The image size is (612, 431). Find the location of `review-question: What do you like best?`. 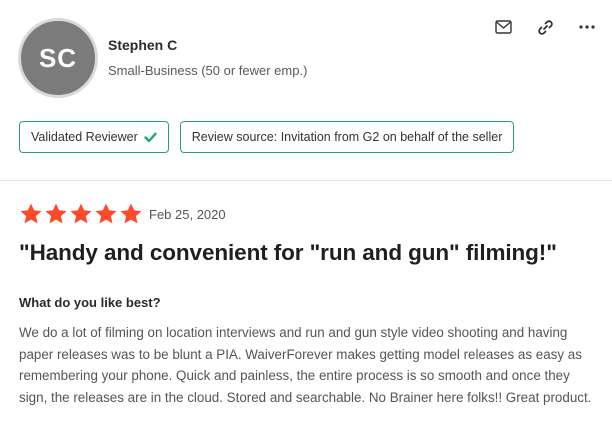

review-question: What do you like best? is located at coordinates (90, 302).